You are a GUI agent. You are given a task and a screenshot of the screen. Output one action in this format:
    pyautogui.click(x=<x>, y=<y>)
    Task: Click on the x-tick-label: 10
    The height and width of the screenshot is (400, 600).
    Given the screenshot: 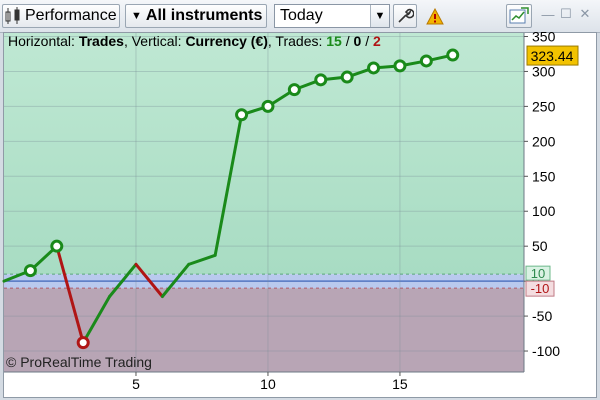 What is the action you would take?
    pyautogui.click(x=268, y=384)
    